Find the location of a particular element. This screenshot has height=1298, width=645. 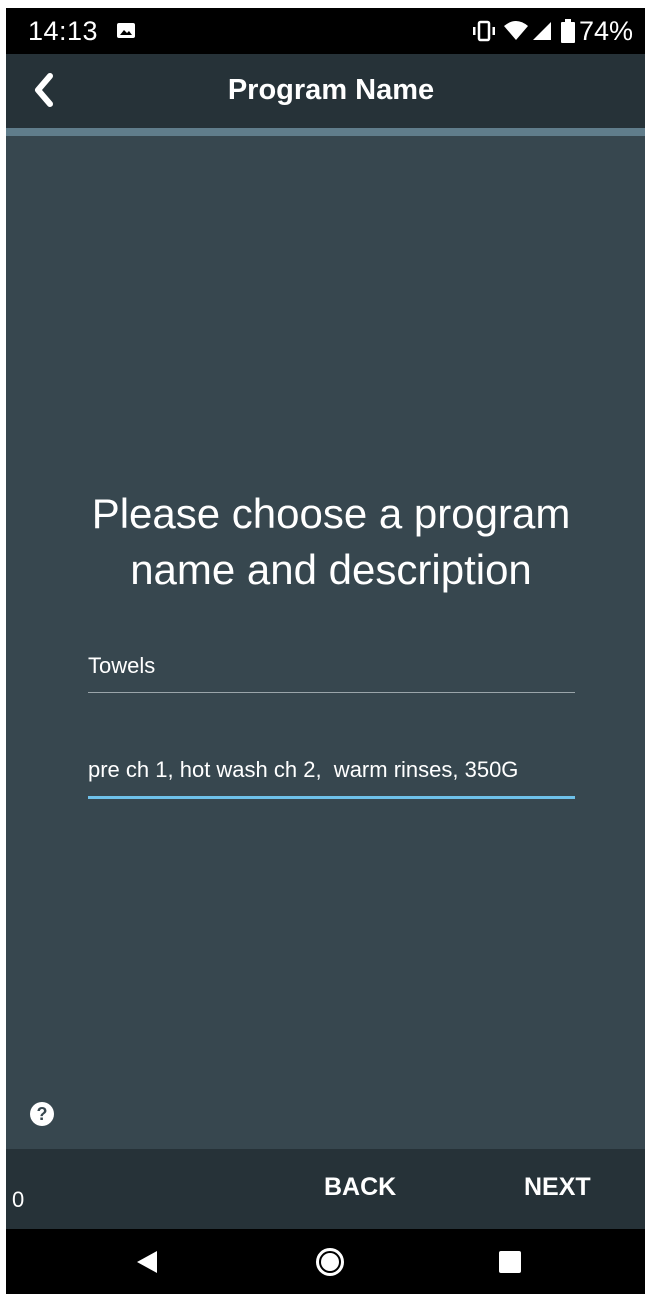

action-bar: 0 BACK NEXT is located at coordinates (325, 1189).